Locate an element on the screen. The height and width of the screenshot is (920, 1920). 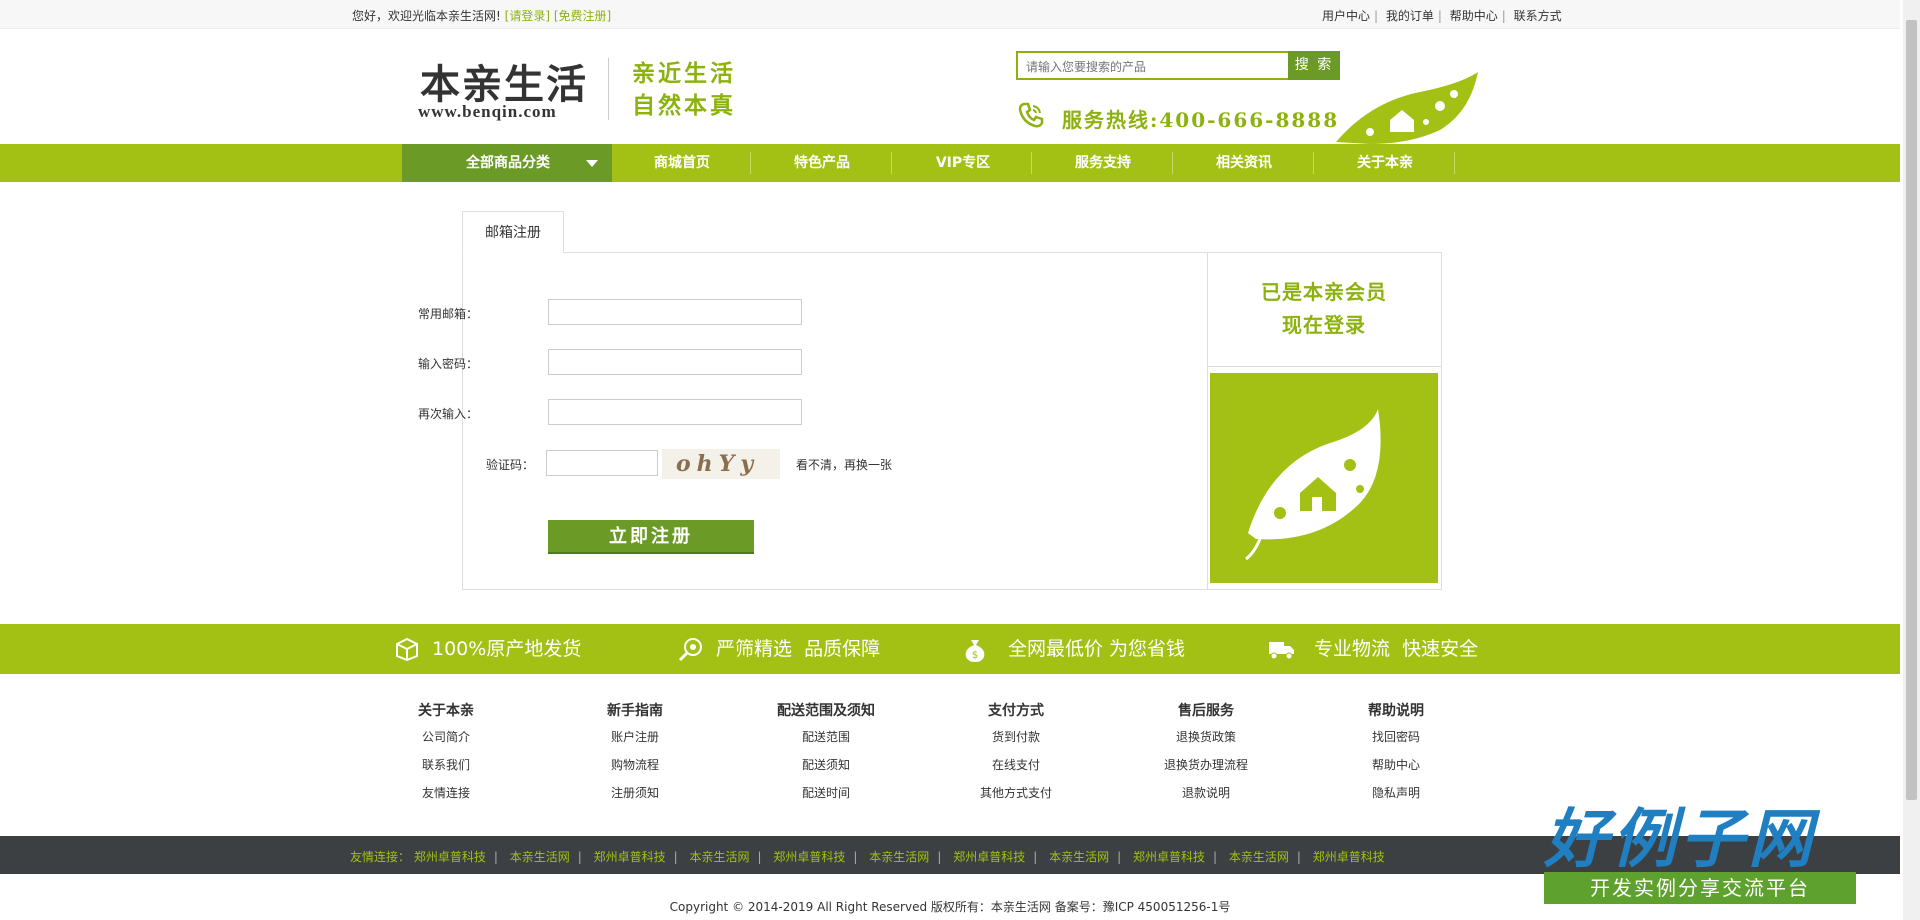
refresh-captcha-link: 看不清，再换一张 is located at coordinates (844, 464).